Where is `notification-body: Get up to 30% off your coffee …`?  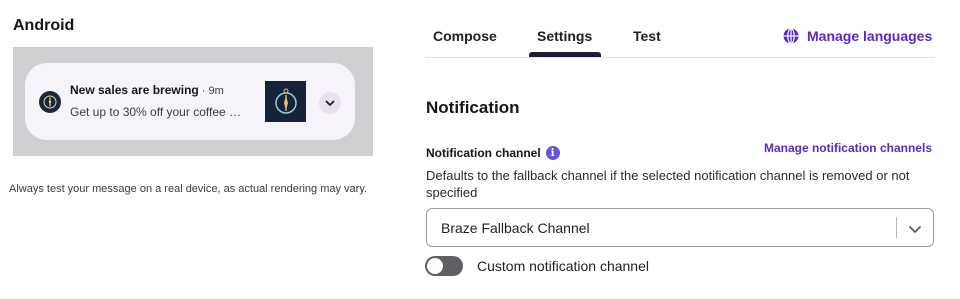
notification-body: Get up to 30% off your coffee … is located at coordinates (155, 112).